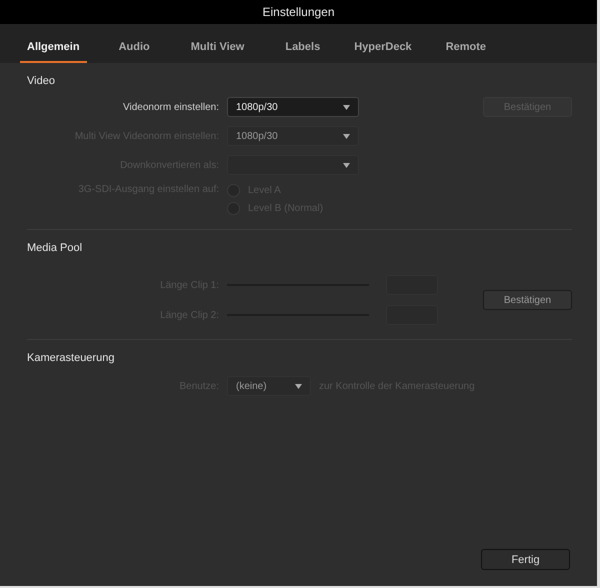 The image size is (600, 588). Describe the element at coordinates (53, 52) in the screenshot. I see `tab: Allgemein` at that location.